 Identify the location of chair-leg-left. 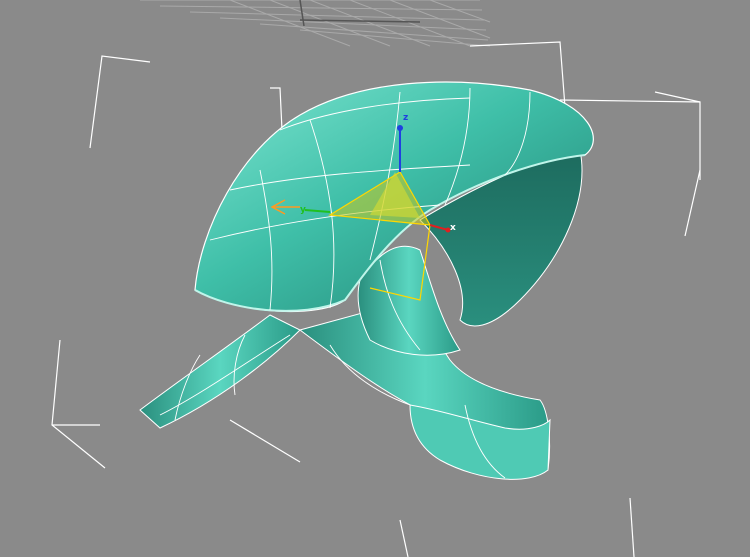
(220, 371).